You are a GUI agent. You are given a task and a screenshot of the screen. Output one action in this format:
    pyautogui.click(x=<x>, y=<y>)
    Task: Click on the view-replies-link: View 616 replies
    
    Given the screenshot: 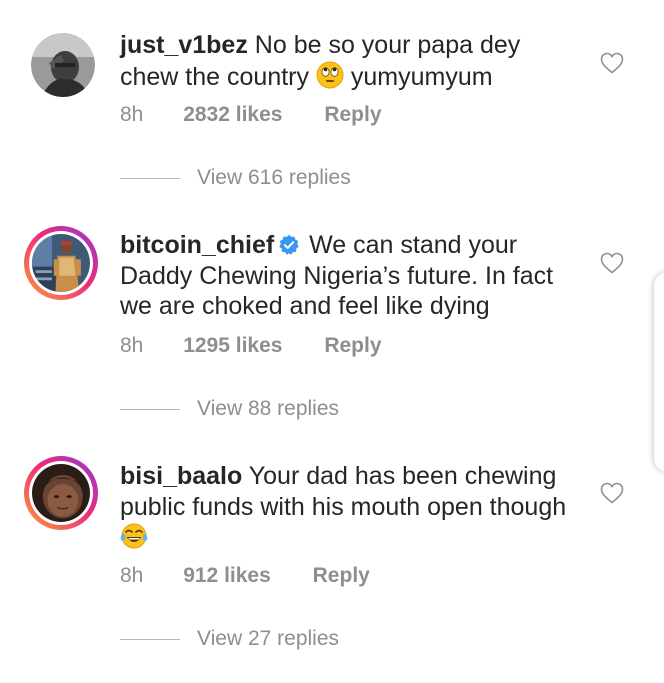 What is the action you would take?
    pyautogui.click(x=235, y=178)
    